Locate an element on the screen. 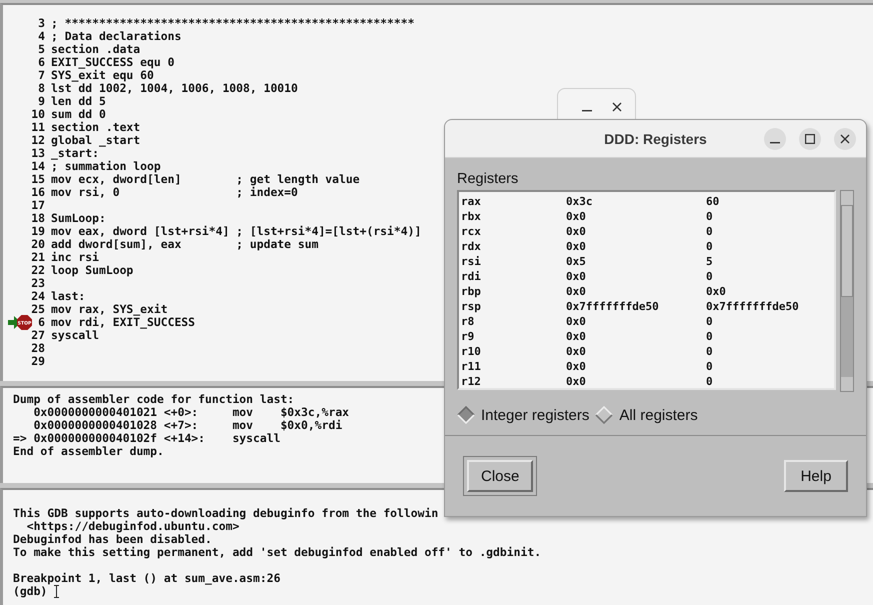 The image size is (873, 605). register-name: rbp is located at coordinates (471, 291).